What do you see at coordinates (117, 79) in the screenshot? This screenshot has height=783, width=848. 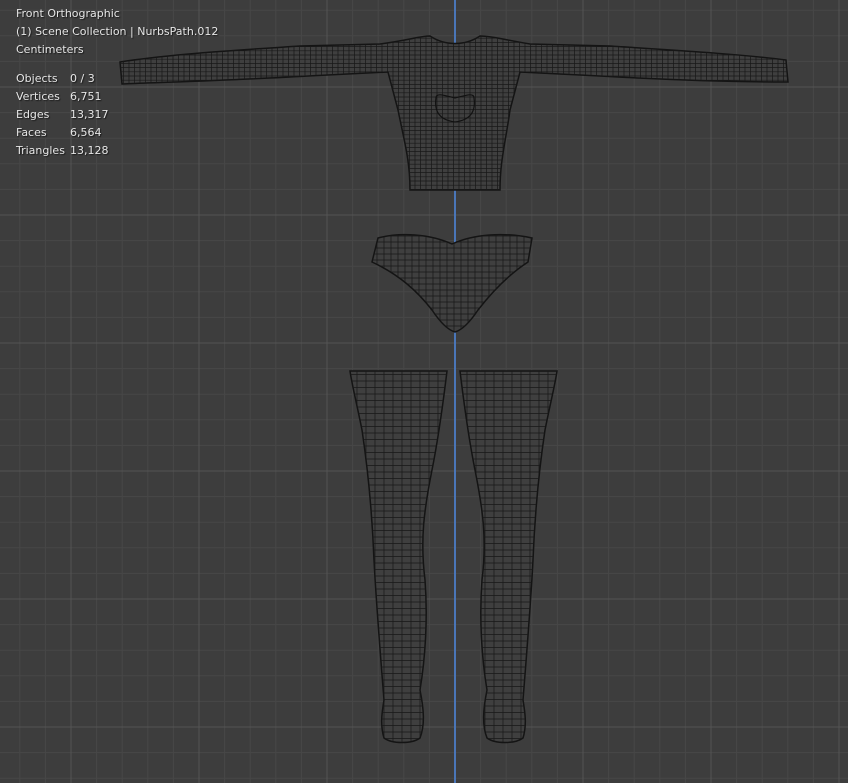 I see `stat-row-objects: Objects 0 / 3` at bounding box center [117, 79].